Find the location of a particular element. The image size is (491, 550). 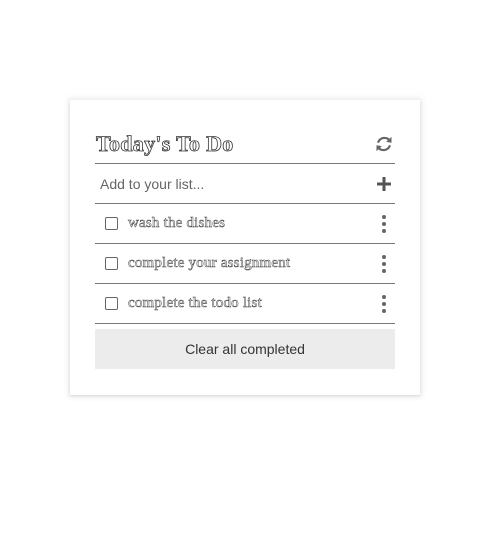

todo-label: wash the dishes is located at coordinates (177, 223).